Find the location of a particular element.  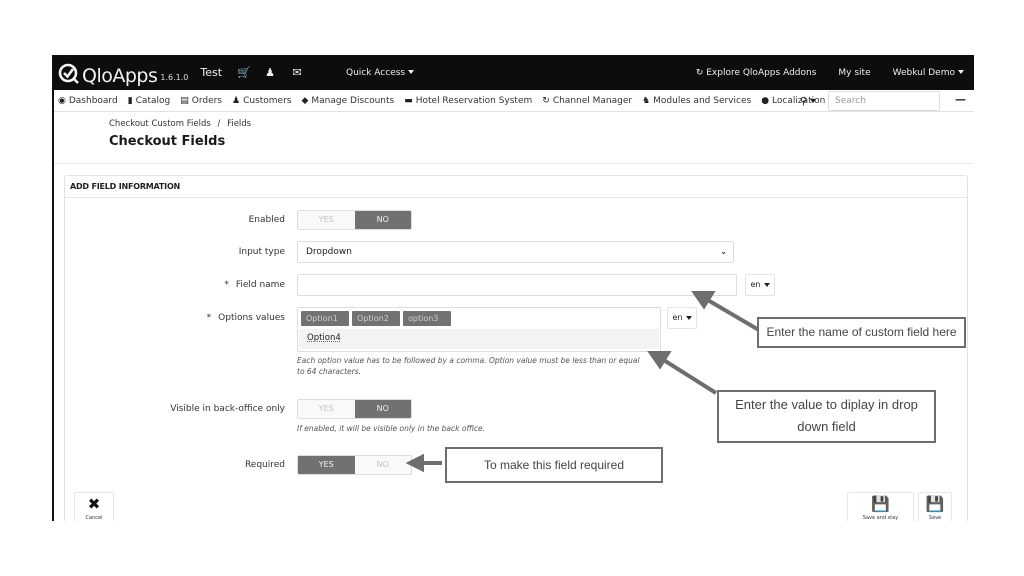

menu-label: Channel Manager is located at coordinates (592, 100).